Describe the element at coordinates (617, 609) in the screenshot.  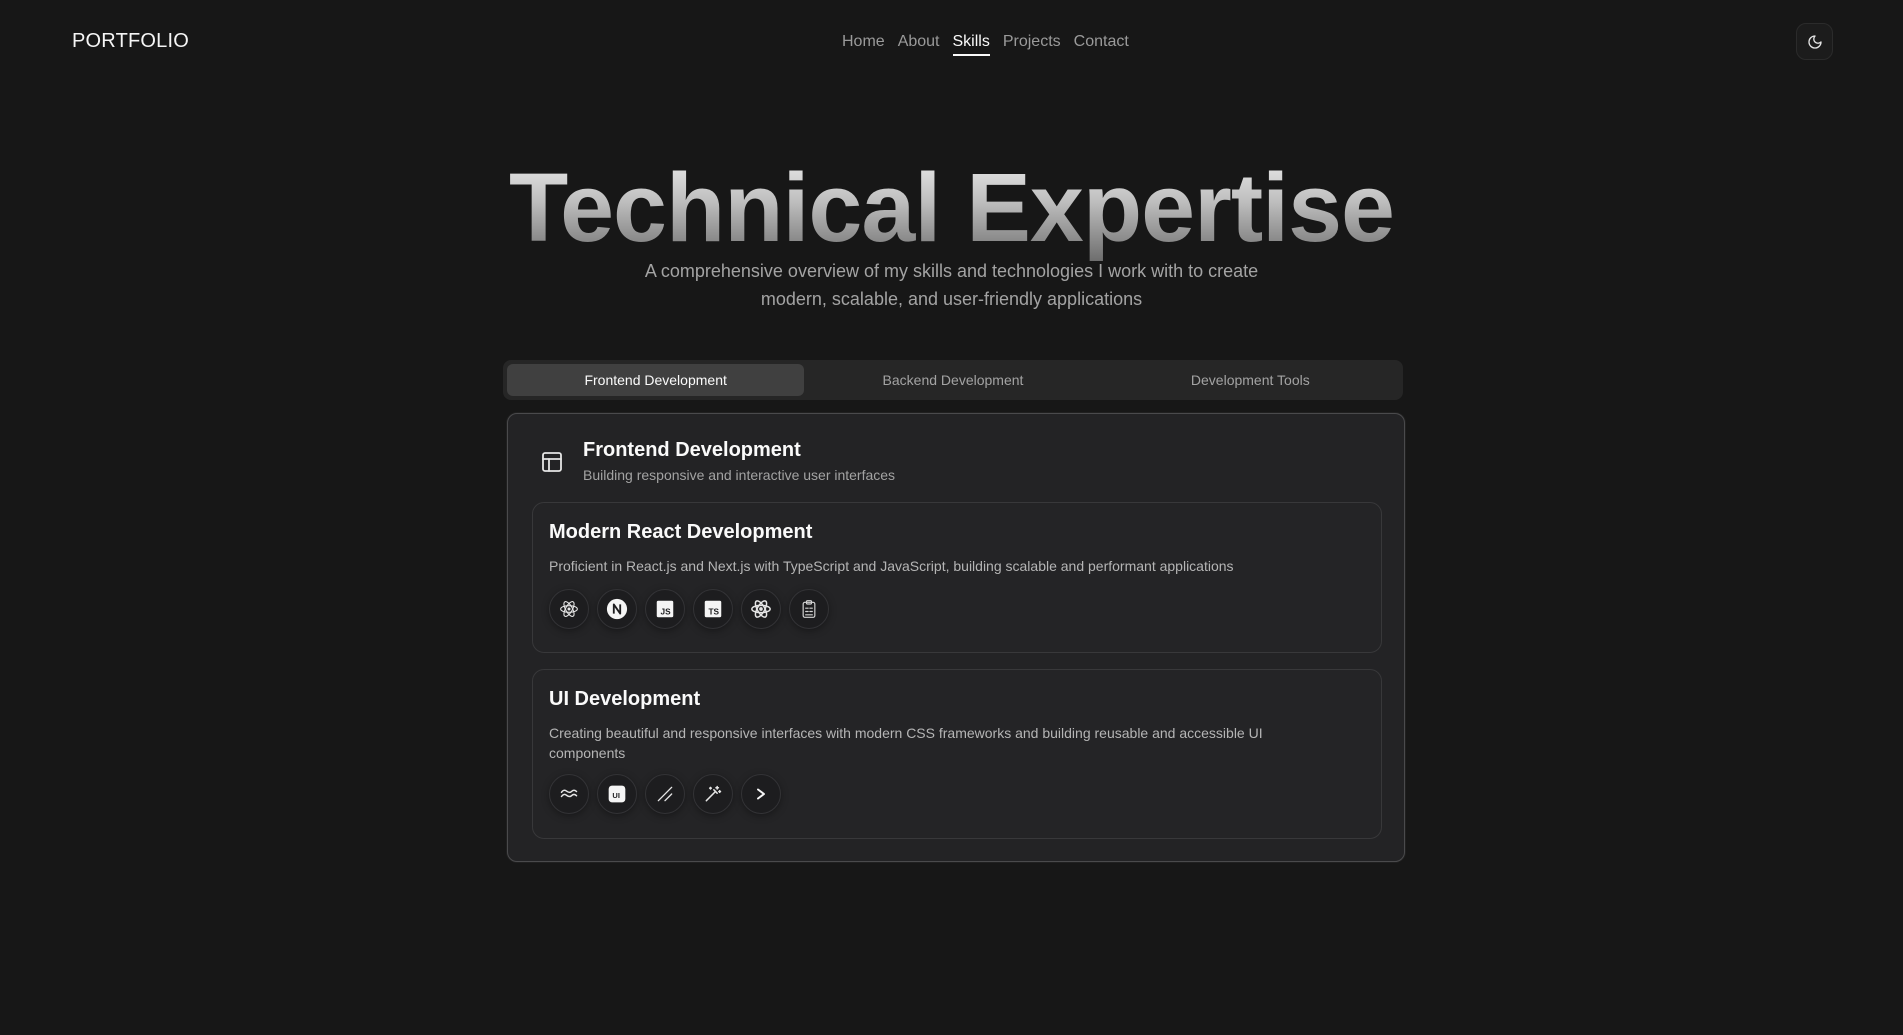
I see `nextjs-icon` at that location.